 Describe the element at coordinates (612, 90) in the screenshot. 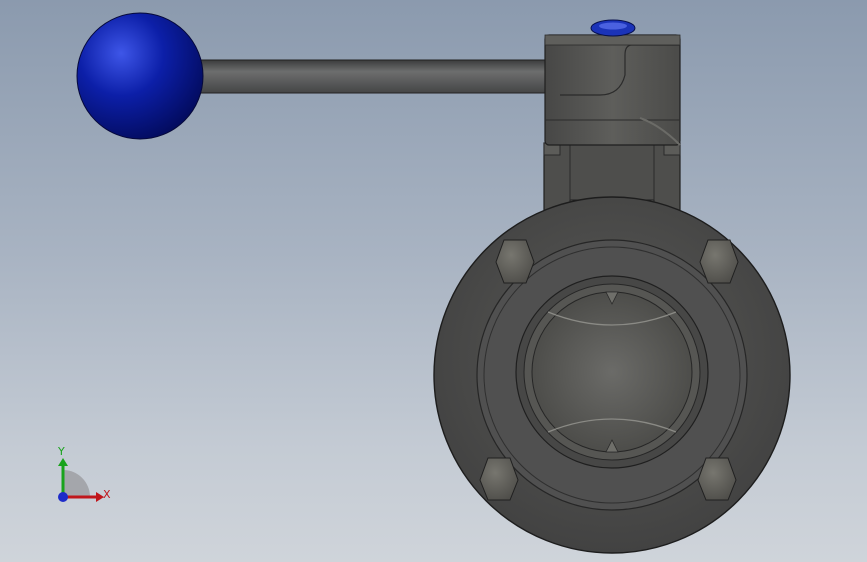

I see `handle-head` at that location.